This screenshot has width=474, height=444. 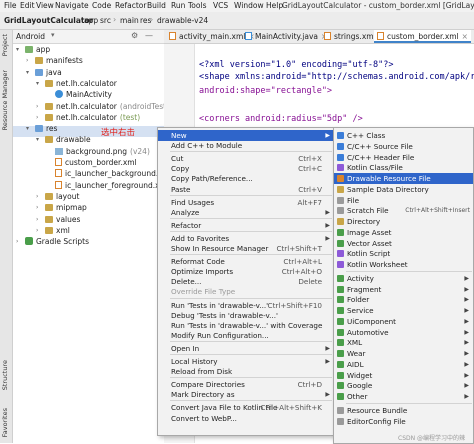 What do you see at coordinates (72, 5) in the screenshot?
I see `menu-navigate: Navigate` at bounding box center [72, 5].